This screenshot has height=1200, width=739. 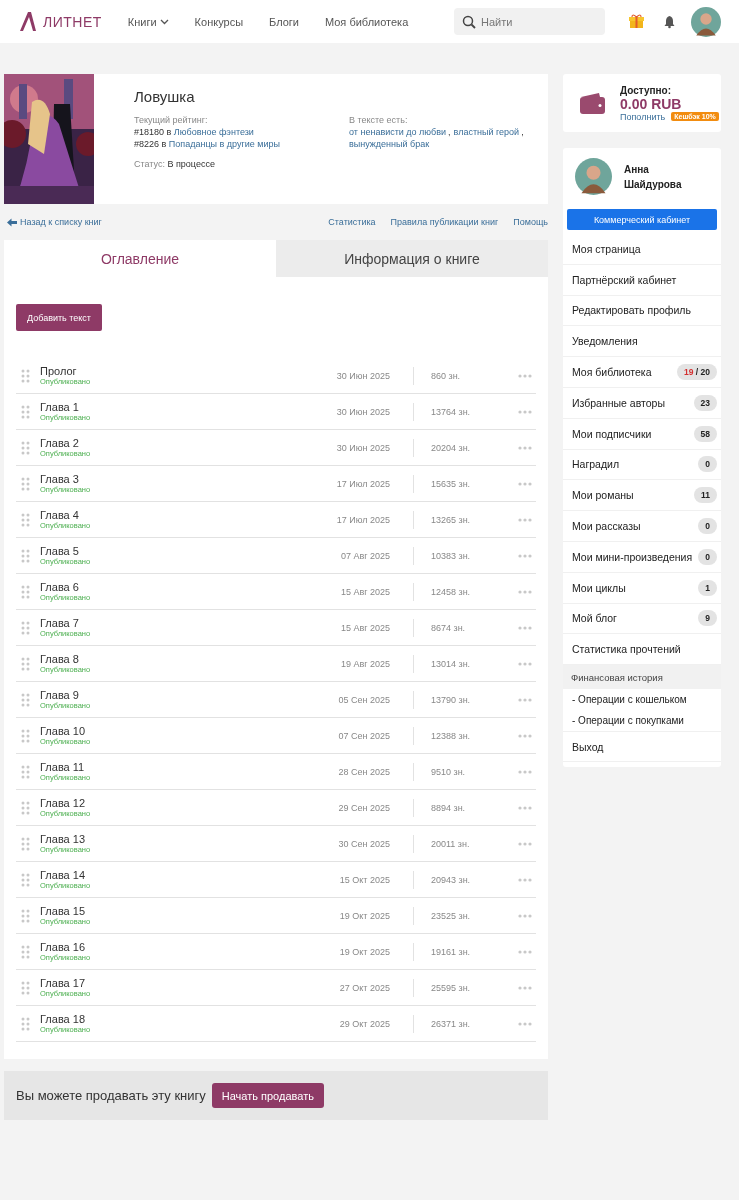 What do you see at coordinates (27, 21) in the screenshot?
I see `logo-icon` at bounding box center [27, 21].